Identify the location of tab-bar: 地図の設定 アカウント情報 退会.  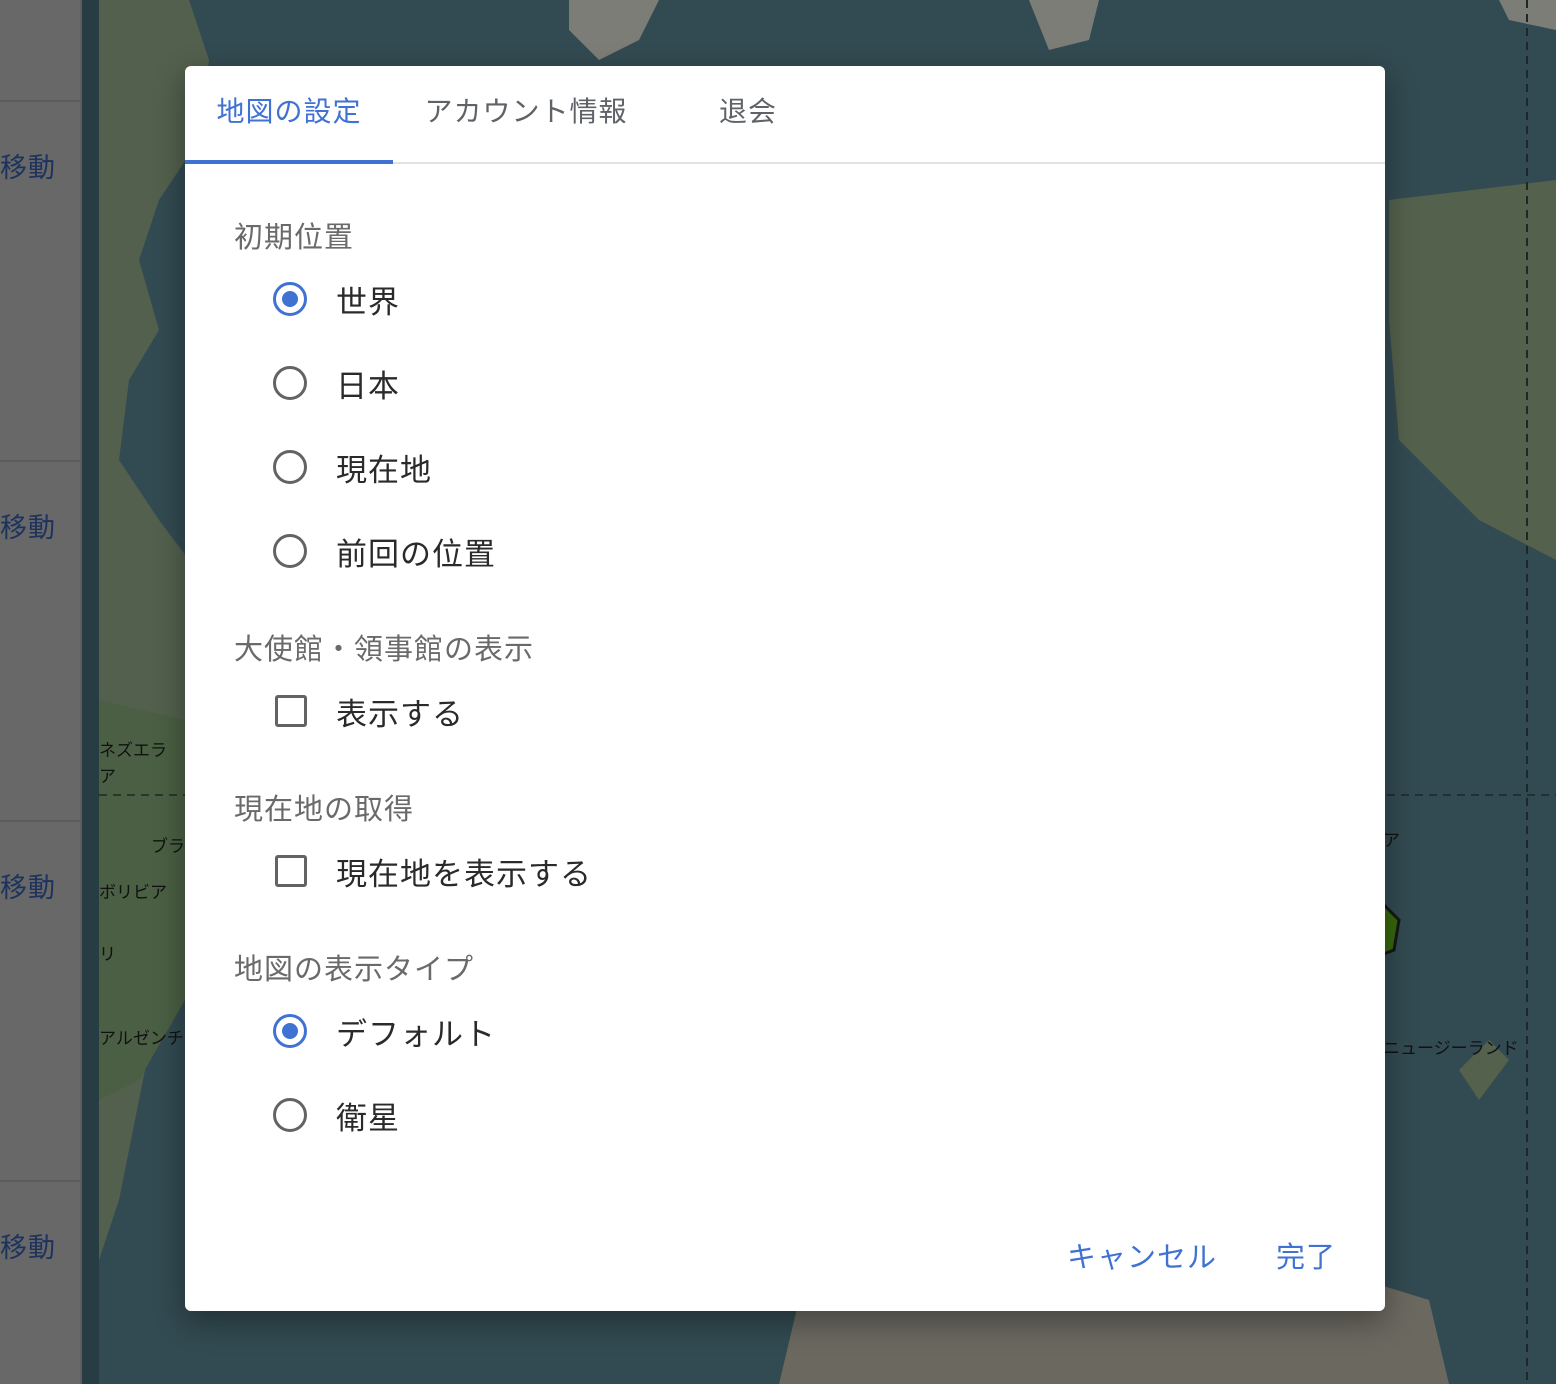
(785, 115).